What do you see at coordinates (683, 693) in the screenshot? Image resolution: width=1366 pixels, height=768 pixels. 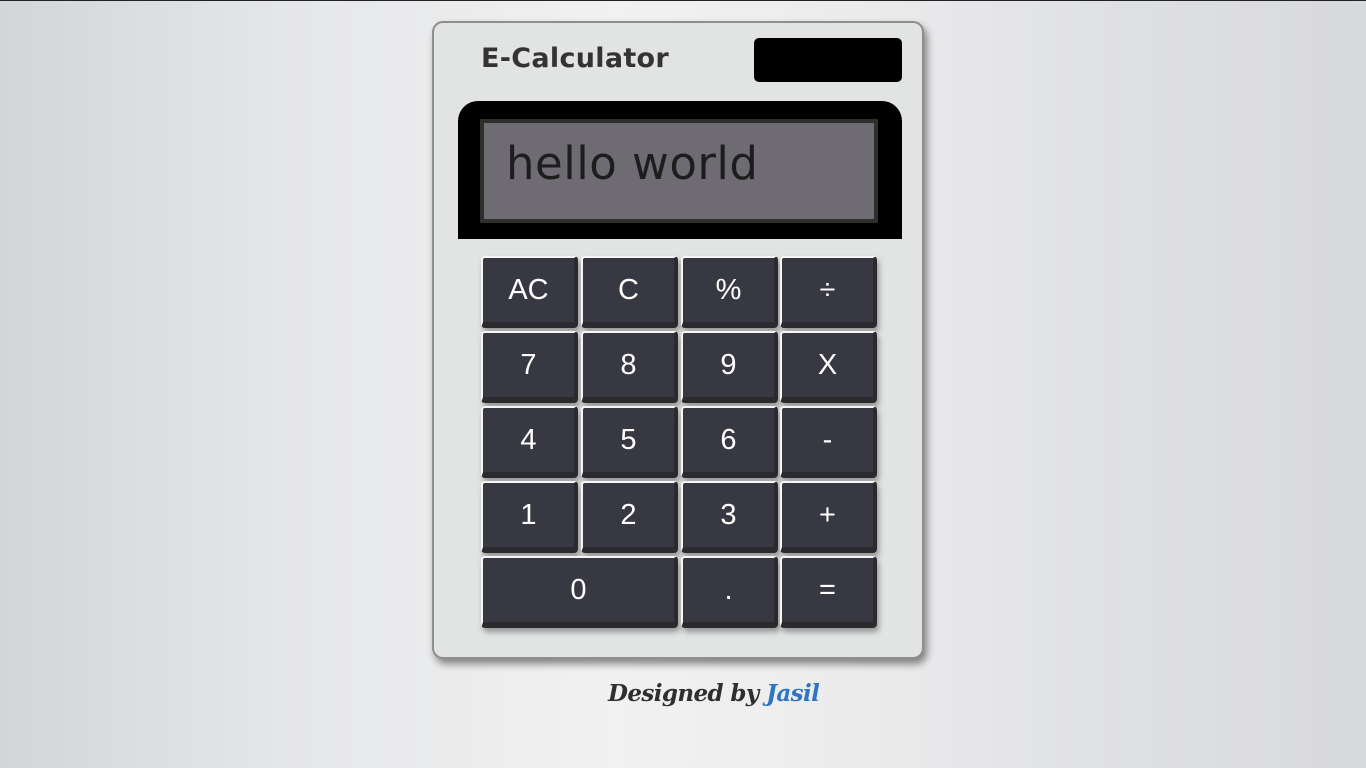 I see `credit-prefix: Designed by` at bounding box center [683, 693].